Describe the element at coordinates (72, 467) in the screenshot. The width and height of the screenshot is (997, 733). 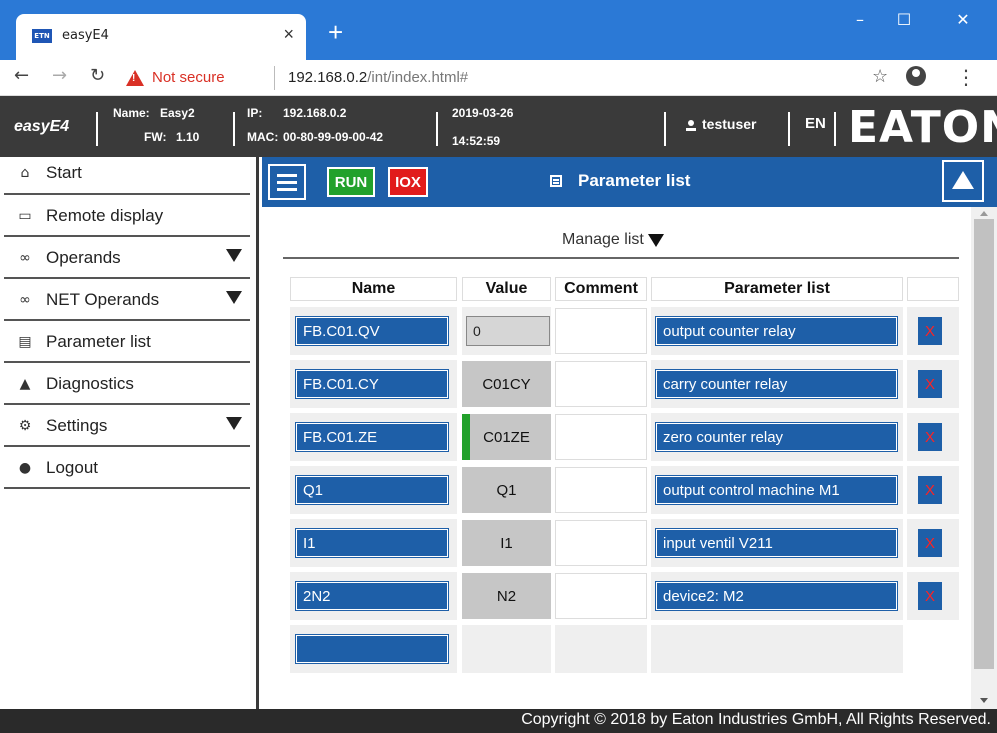
I see `sidebar-item-label: Logout` at that location.